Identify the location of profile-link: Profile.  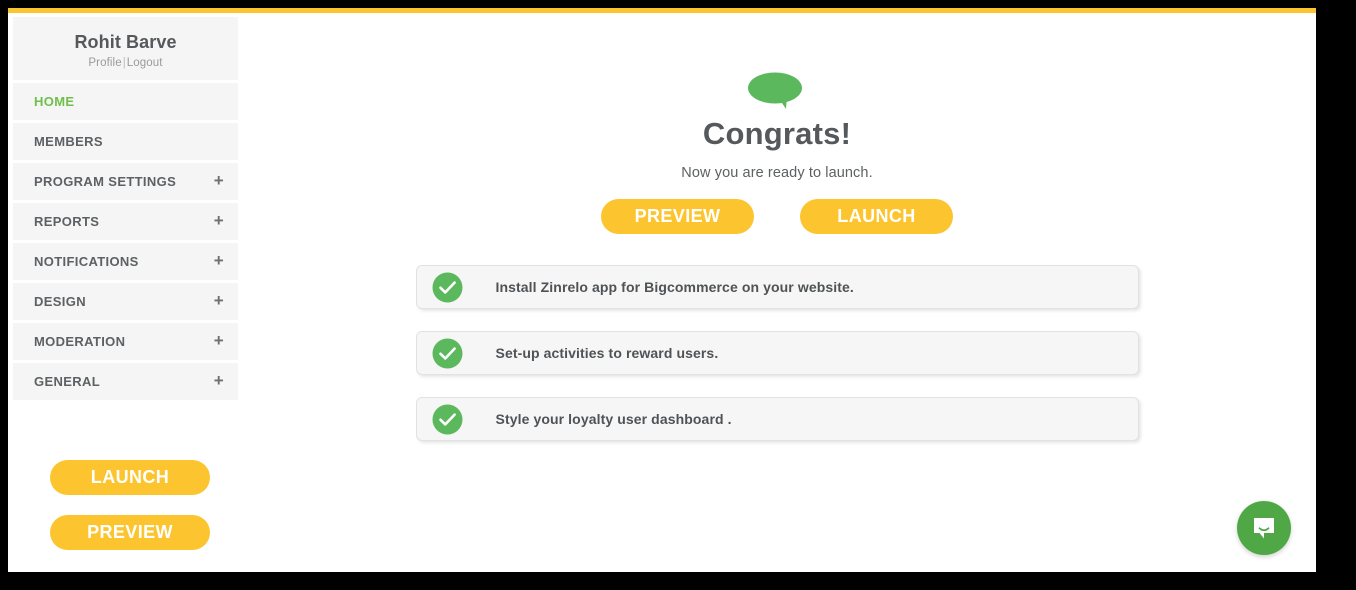
(104, 63).